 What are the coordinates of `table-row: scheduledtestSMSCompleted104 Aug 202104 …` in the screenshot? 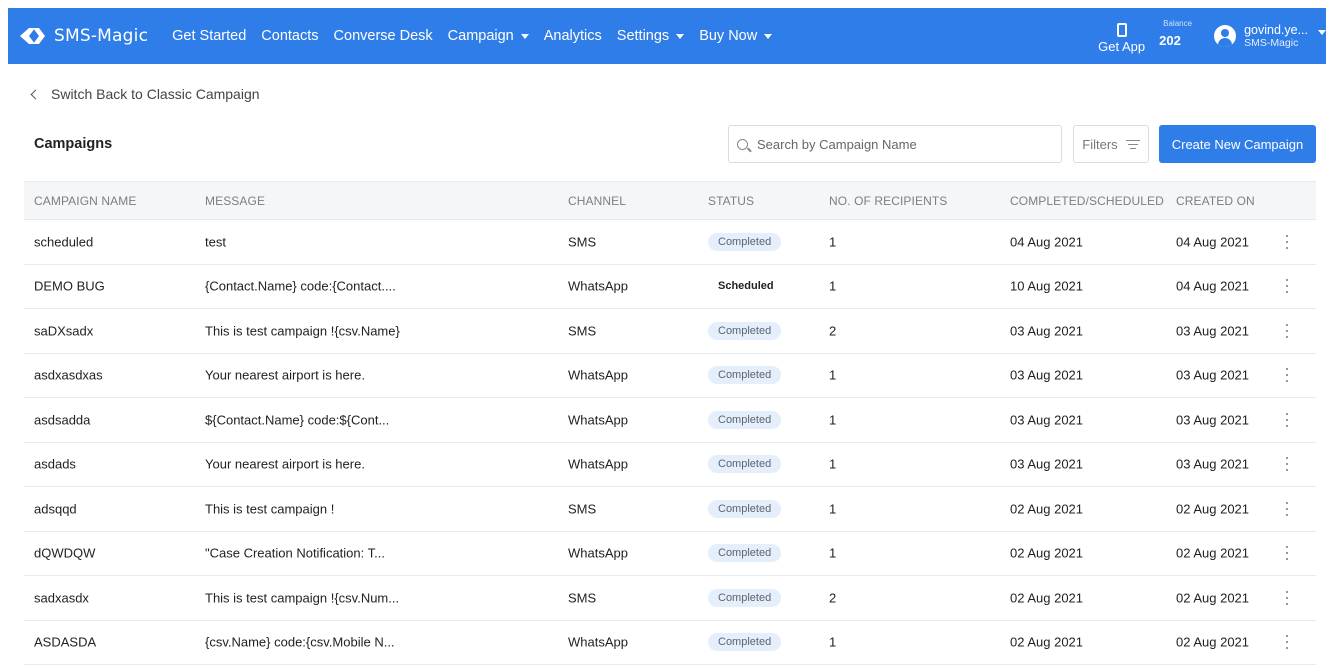 It's located at (670, 242).